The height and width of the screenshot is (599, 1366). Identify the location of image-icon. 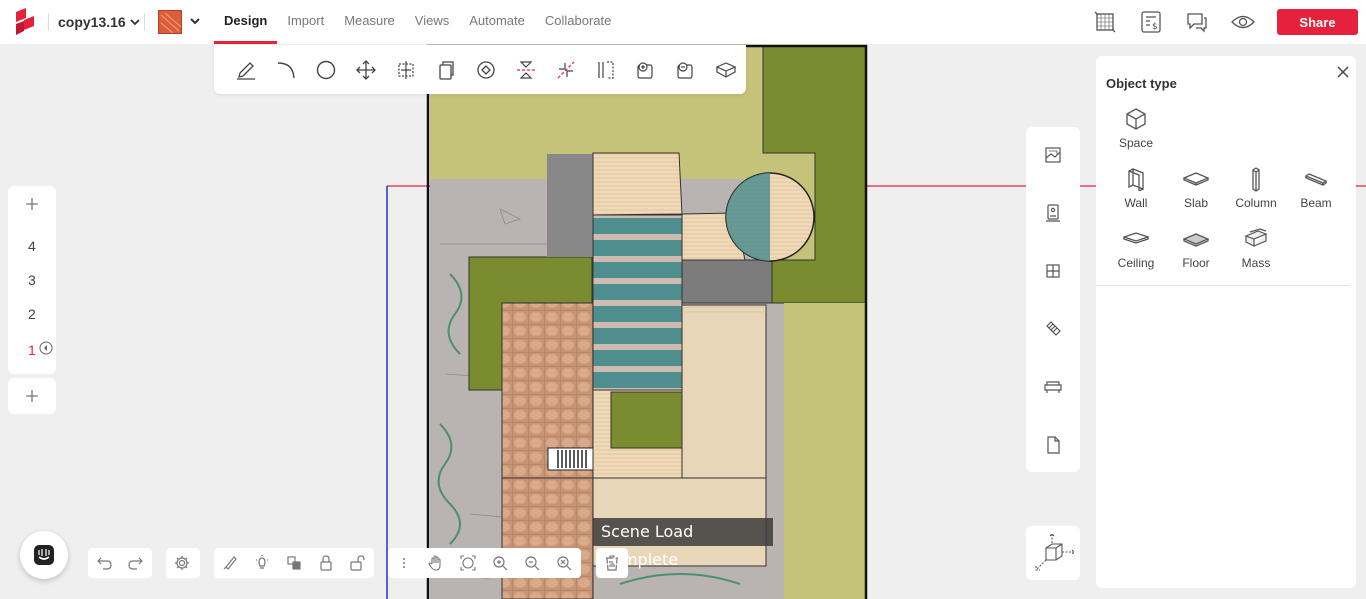
(1053, 155).